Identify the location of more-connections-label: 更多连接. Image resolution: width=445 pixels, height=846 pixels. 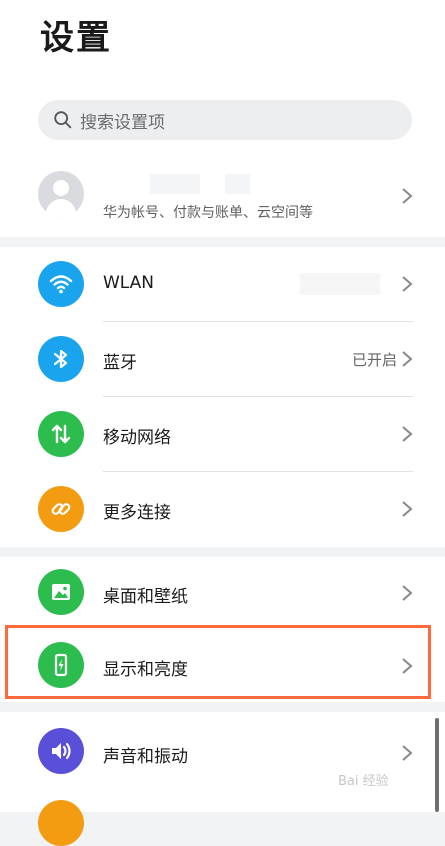
(137, 513).